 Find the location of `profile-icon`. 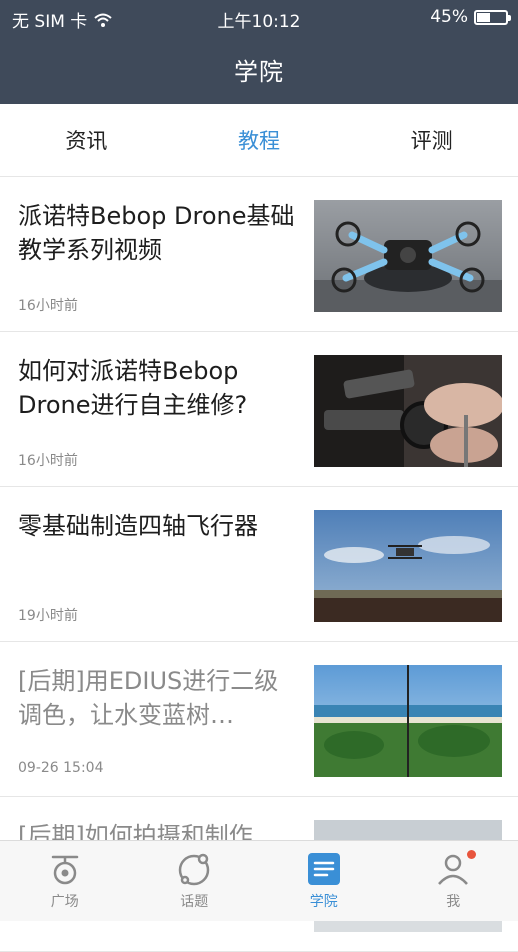

profile-icon is located at coordinates (453, 869).